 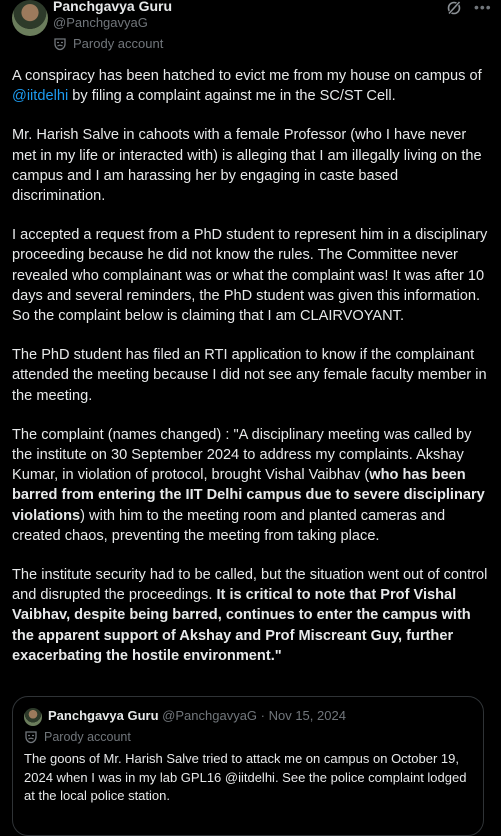 What do you see at coordinates (210, 715) in the screenshot?
I see `quote-handle: @PanchgavyaG` at bounding box center [210, 715].